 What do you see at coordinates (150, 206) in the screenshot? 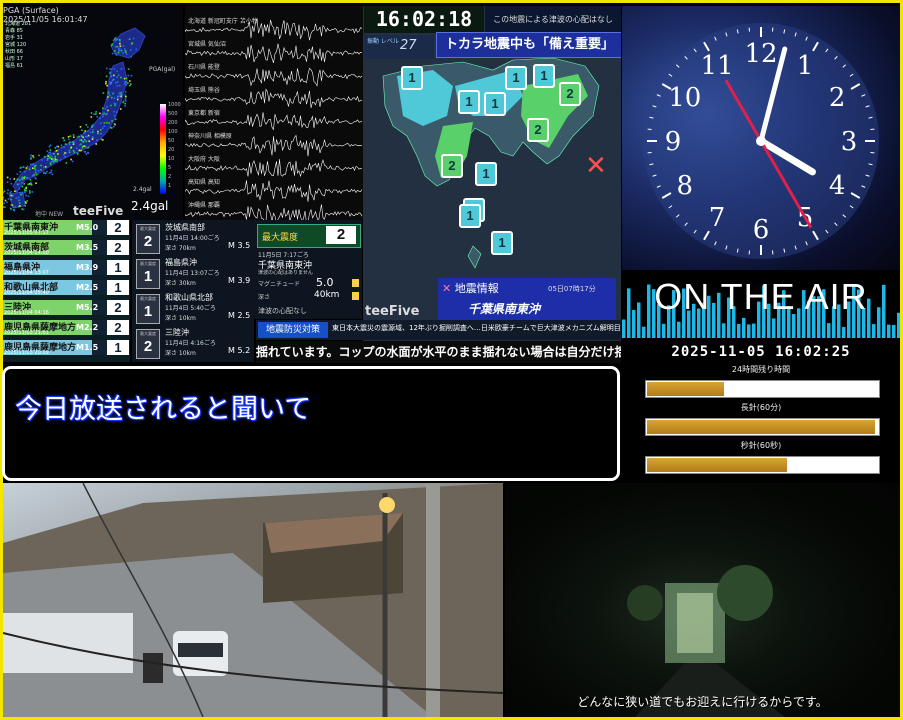
I see `gal-value: 2.4gal` at bounding box center [150, 206].